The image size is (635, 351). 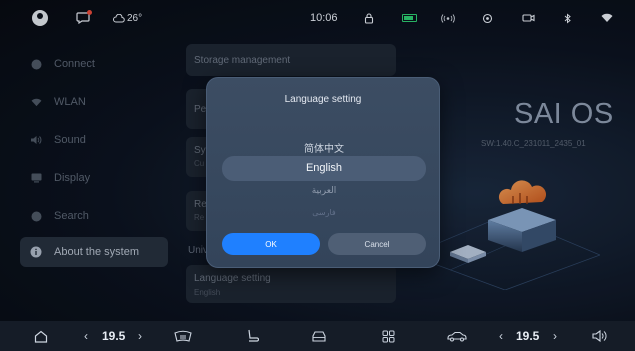 What do you see at coordinates (323, 99) in the screenshot?
I see `dialog-title: Language setting` at bounding box center [323, 99].